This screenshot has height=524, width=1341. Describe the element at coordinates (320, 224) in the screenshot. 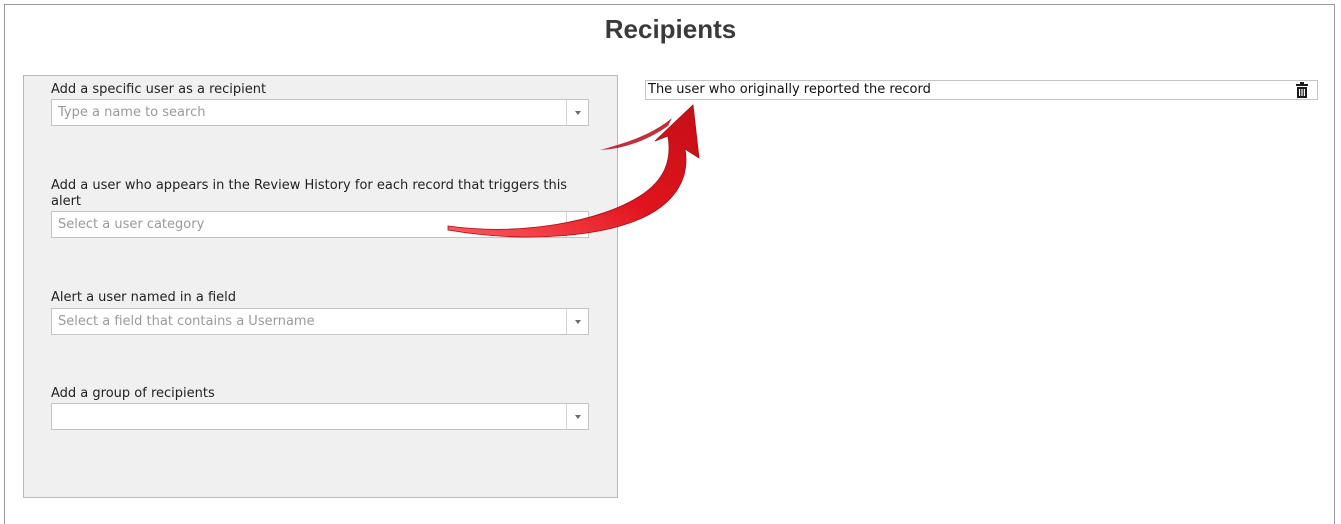

I see `user-category-select: Select a user category` at that location.